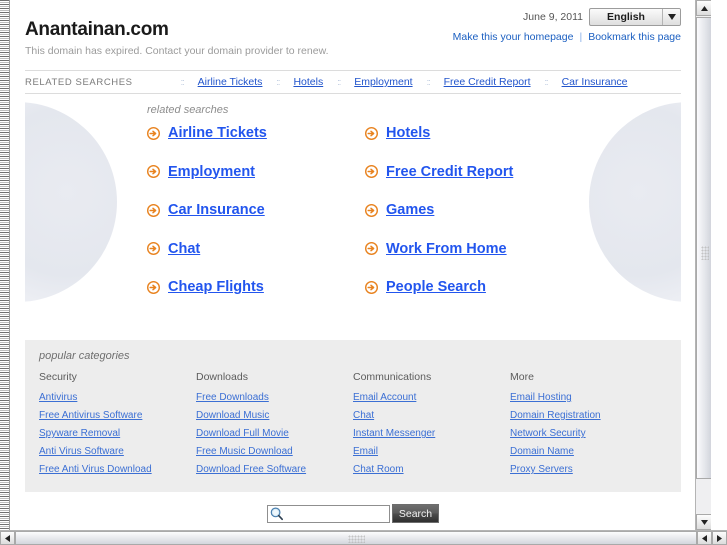 The image size is (727, 545). Describe the element at coordinates (522, 172) in the screenshot. I see `related-search-item-free-credit-report: Free Credit Report` at that location.